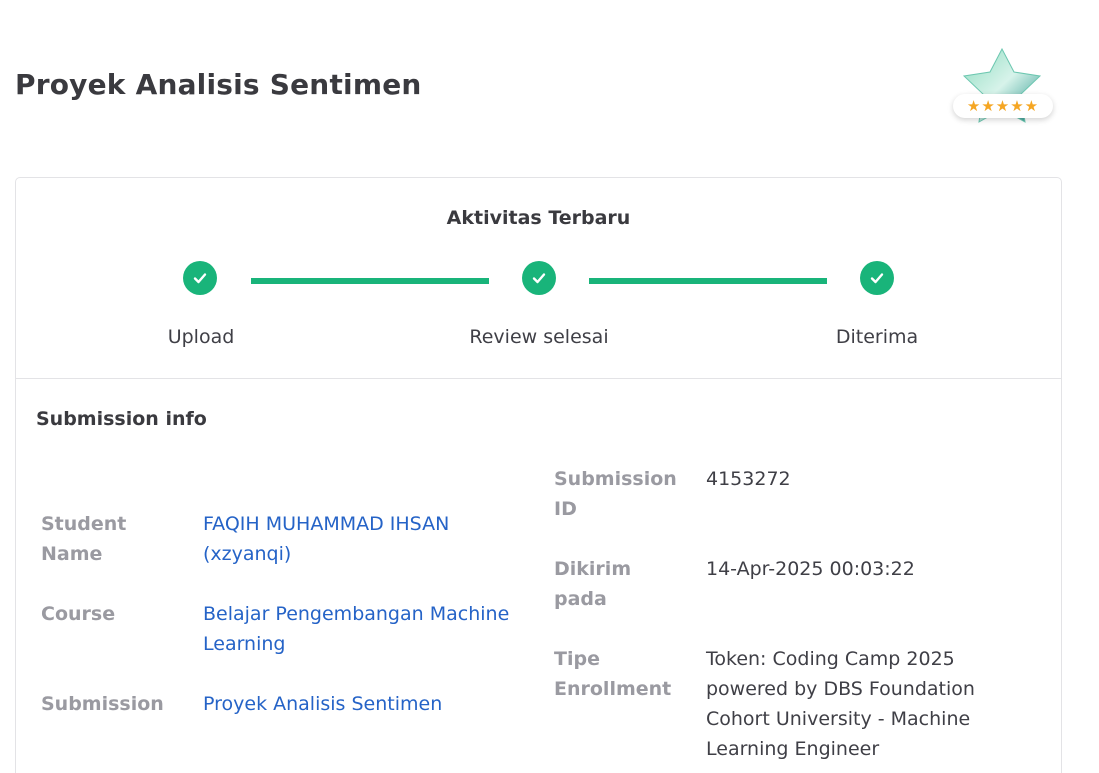  What do you see at coordinates (84, 539) in the screenshot?
I see `student-name-label: Student Name` at bounding box center [84, 539].